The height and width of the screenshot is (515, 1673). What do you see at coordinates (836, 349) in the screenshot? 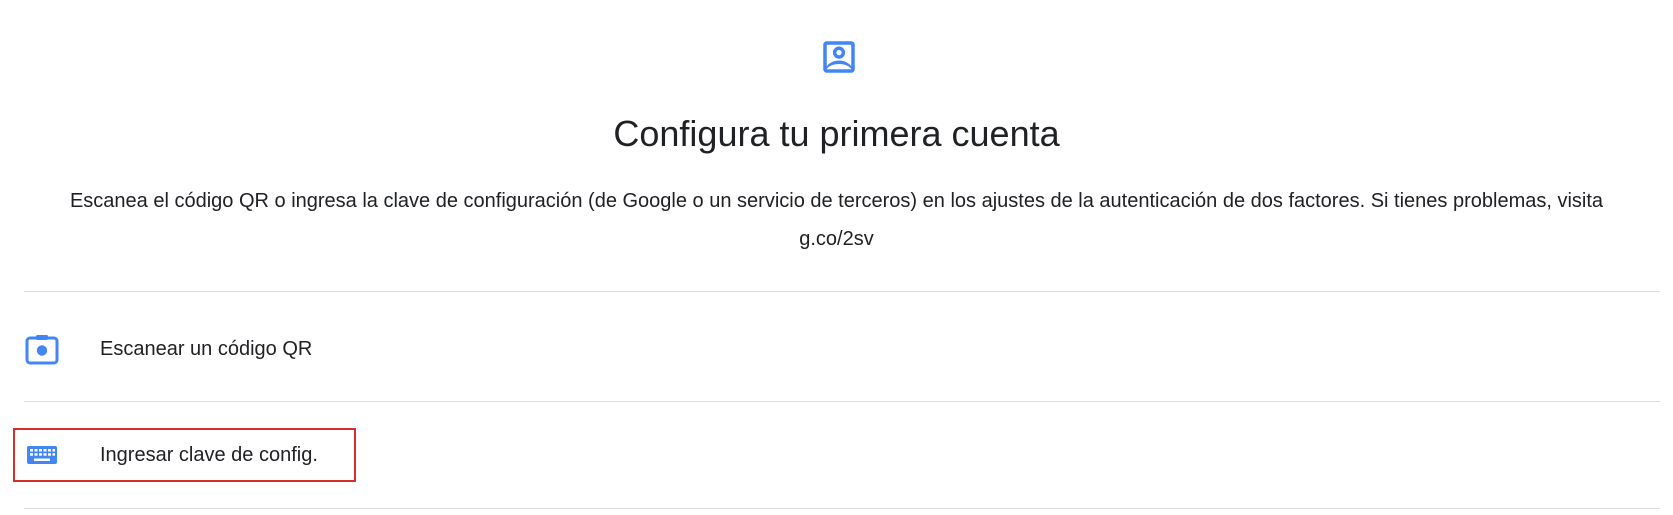
I see `scan-qr-option: Escanear un código QR` at bounding box center [836, 349].